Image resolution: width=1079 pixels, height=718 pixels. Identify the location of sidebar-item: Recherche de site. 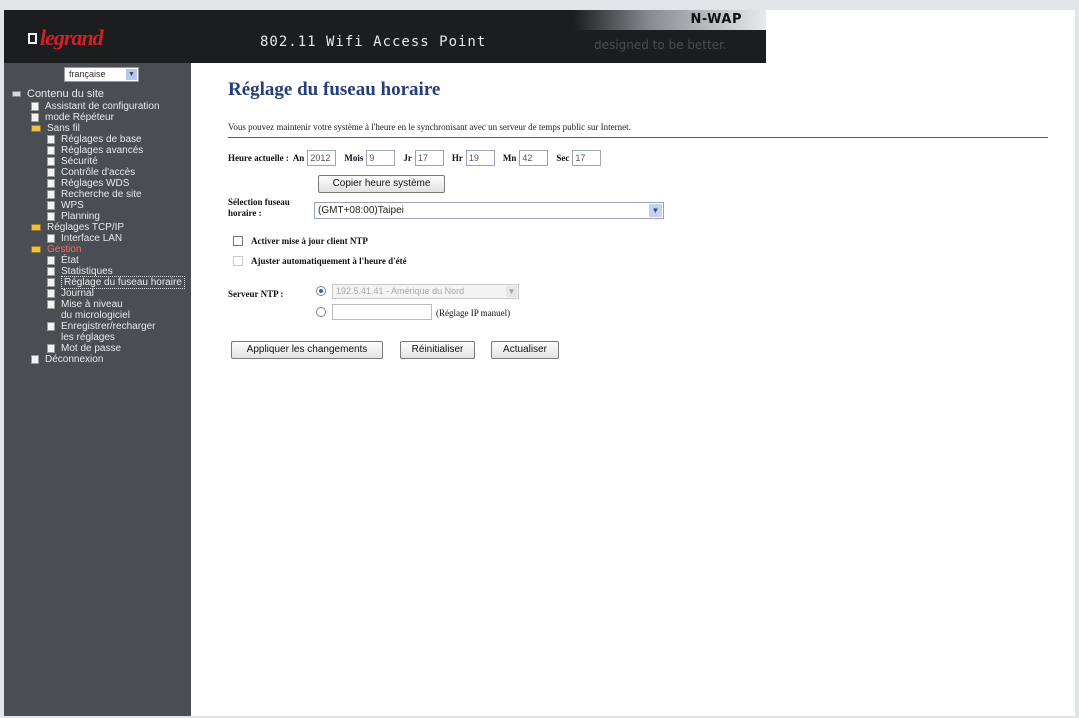
(97, 194).